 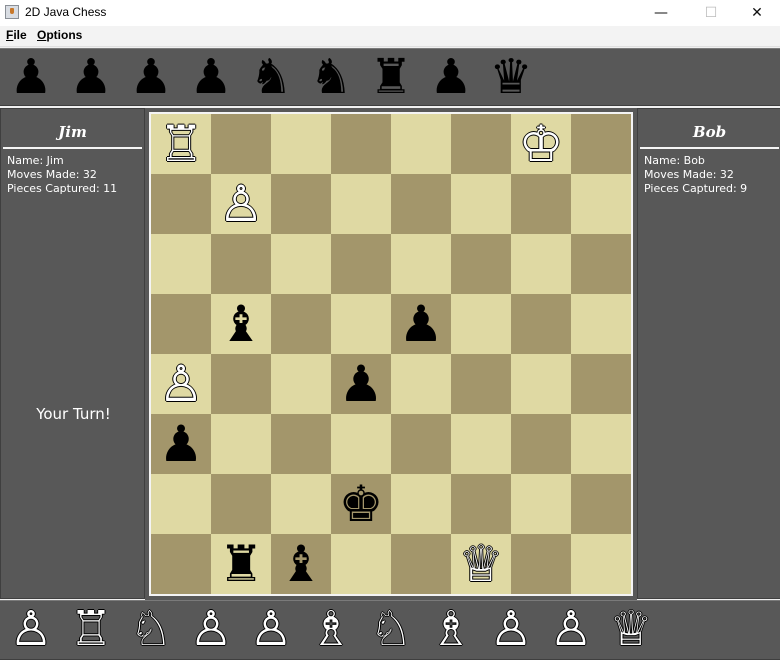 I want to click on board-square: ♔, so click(x=541, y=144).